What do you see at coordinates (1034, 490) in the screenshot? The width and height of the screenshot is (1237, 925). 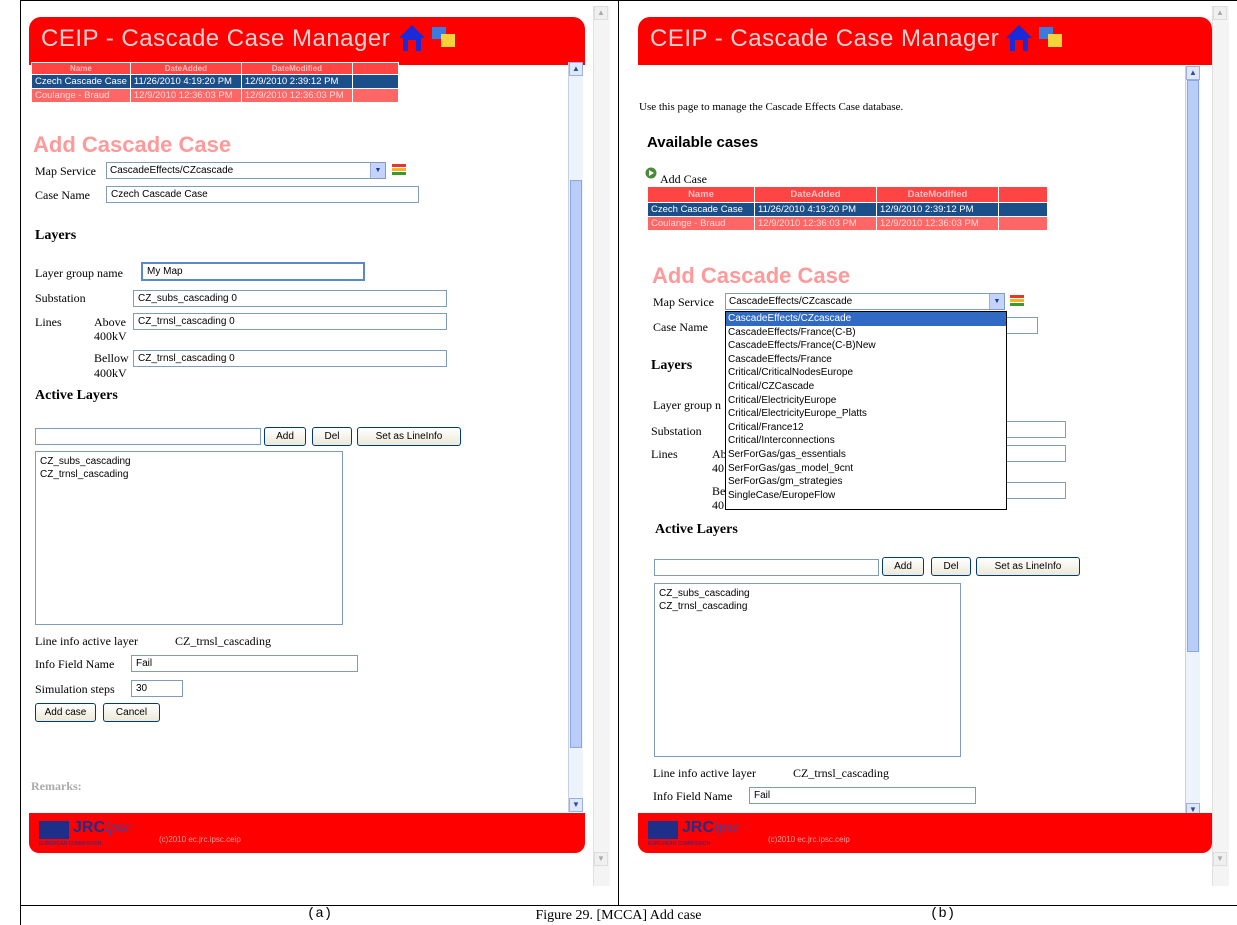 I see `bellow-field` at bounding box center [1034, 490].